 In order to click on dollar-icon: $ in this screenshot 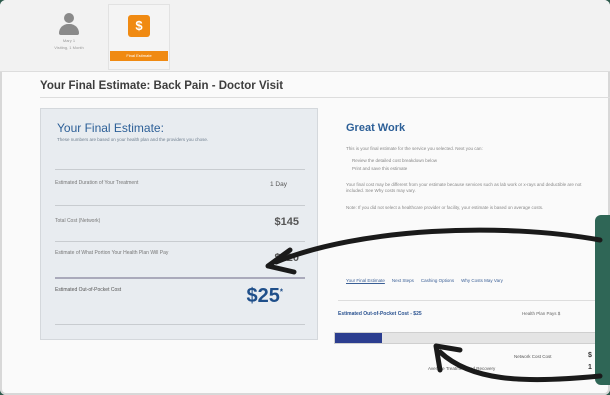, I will do `click(139, 26)`.